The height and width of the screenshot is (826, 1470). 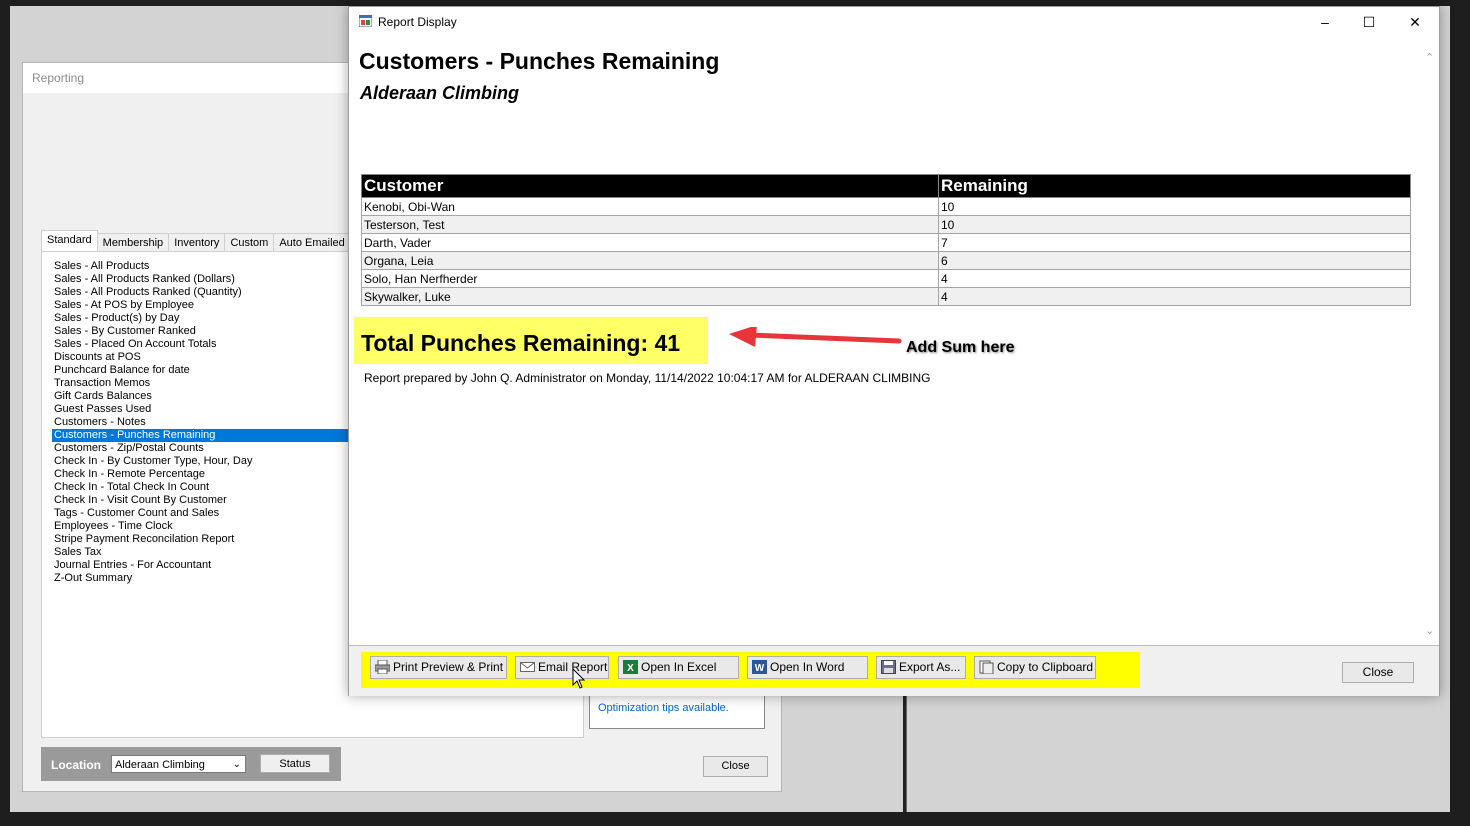 I want to click on column-header-remaining: Remaining, so click(x=1174, y=186).